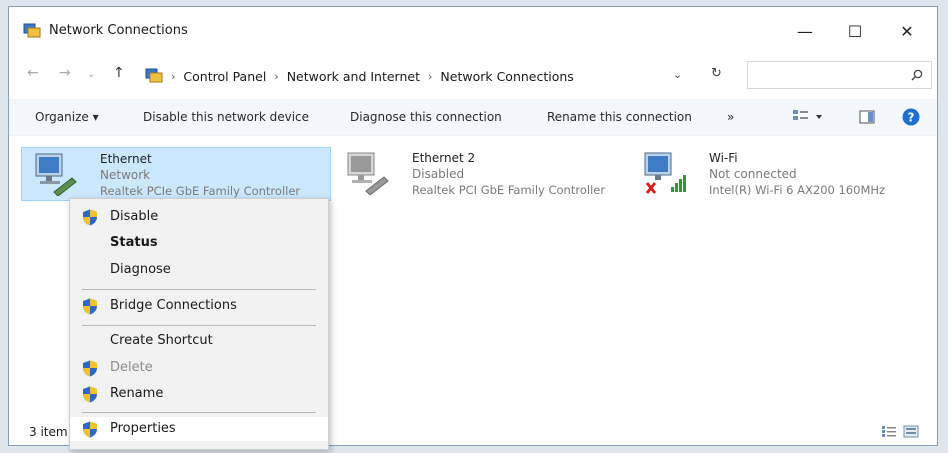 The image size is (948, 453). I want to click on menu-item-status: Status, so click(199, 243).